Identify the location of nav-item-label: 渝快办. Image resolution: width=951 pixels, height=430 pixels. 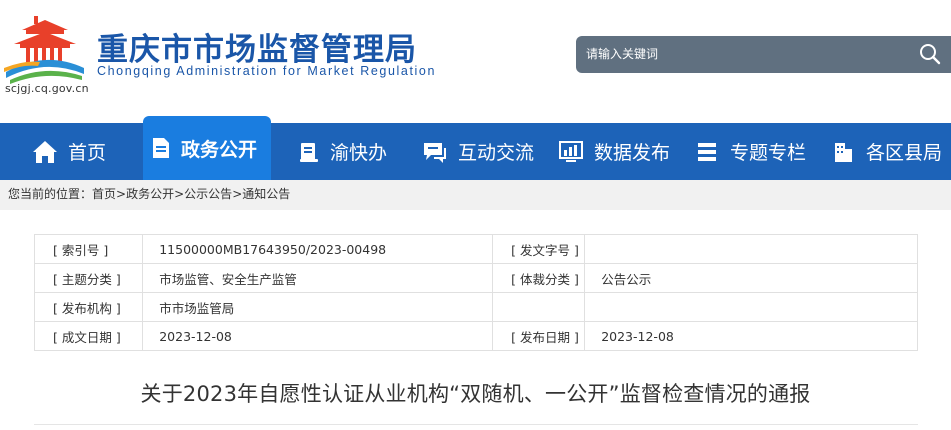
(359, 153).